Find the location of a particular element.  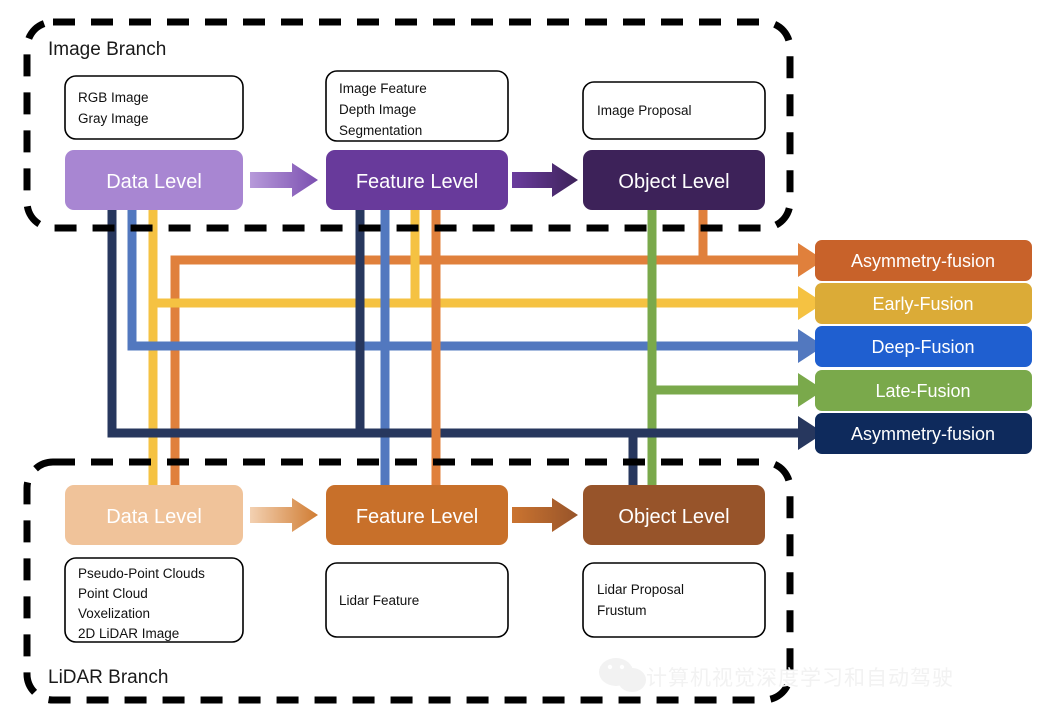

image-data-note-line-0: RGB Image is located at coordinates (113, 97).